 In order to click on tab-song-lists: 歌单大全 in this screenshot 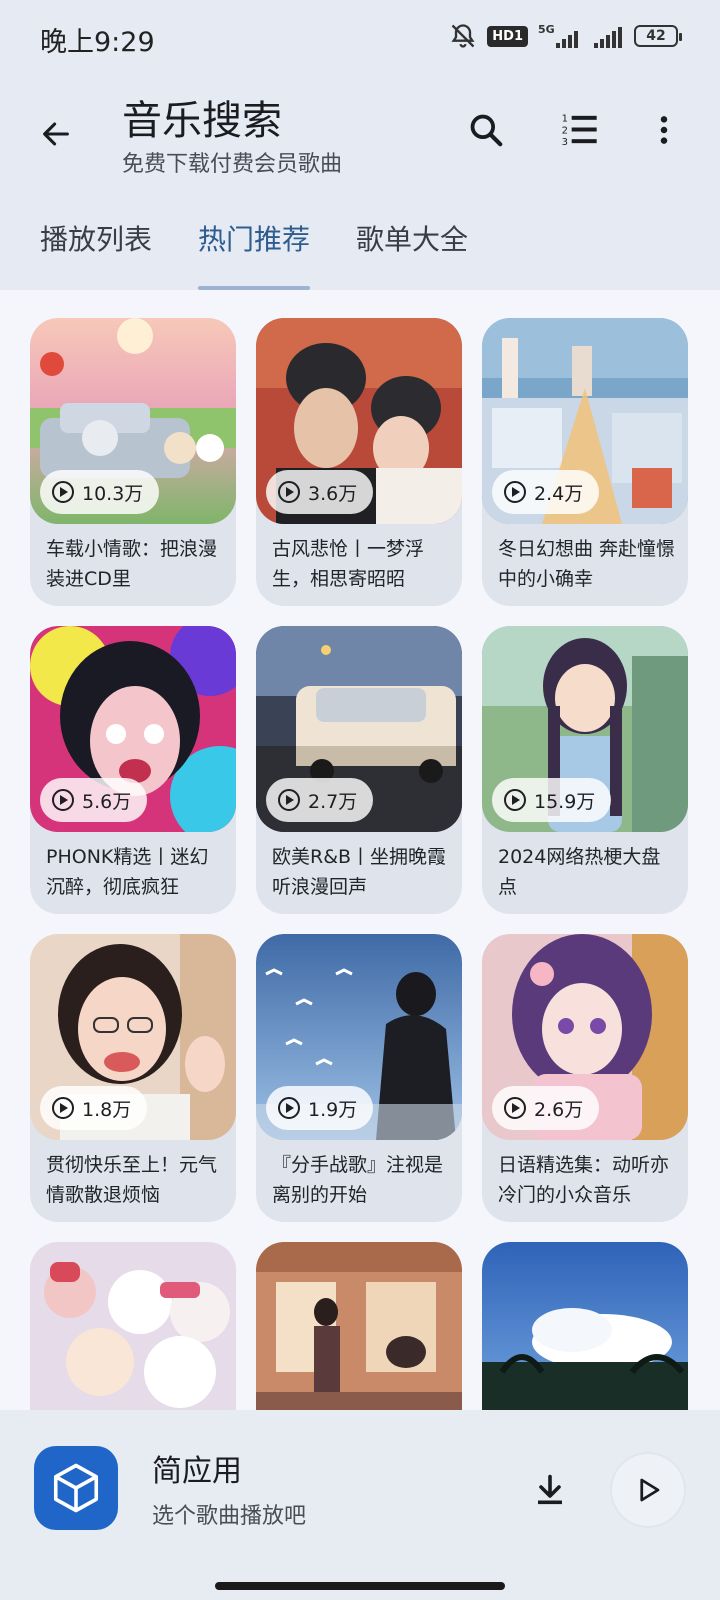, I will do `click(412, 254)`.